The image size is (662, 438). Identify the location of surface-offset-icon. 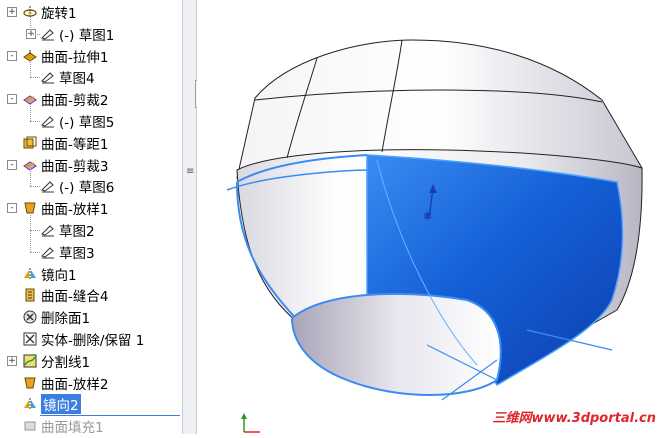
(30, 143).